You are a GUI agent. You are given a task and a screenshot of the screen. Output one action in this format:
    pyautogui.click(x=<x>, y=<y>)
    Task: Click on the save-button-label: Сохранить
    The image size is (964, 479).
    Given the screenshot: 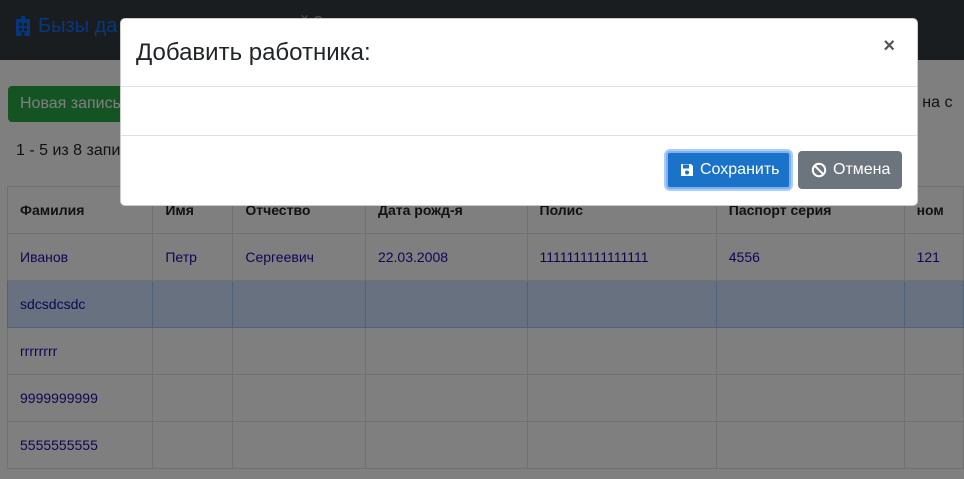 What is the action you would take?
    pyautogui.click(x=740, y=169)
    